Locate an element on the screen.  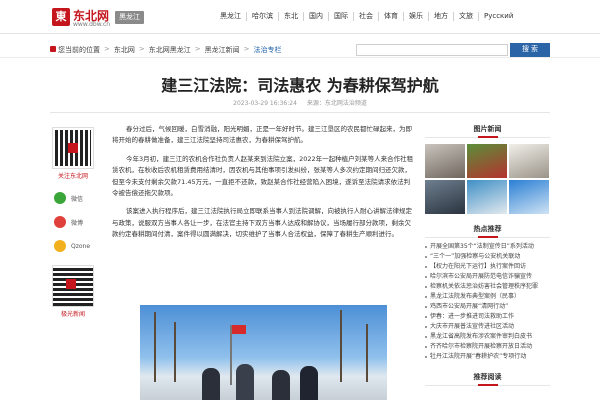
breadcrumb-link: 东北网黑龙江 is located at coordinates (170, 50).